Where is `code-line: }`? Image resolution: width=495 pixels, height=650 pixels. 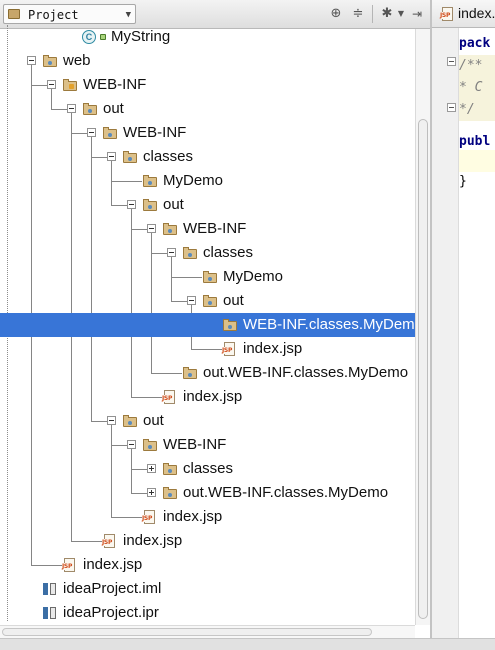 code-line: } is located at coordinates (463, 181).